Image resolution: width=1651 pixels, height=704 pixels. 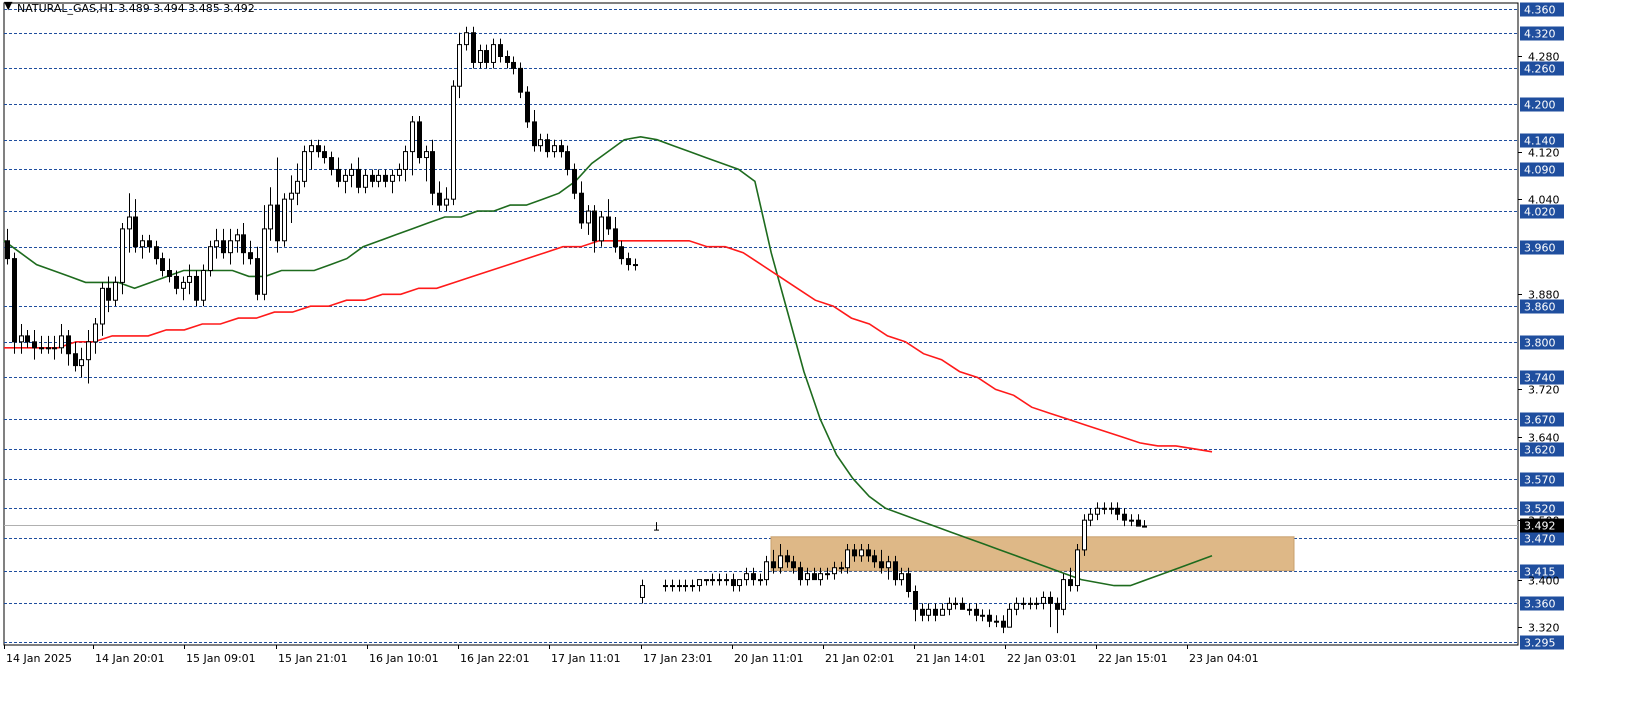 What do you see at coordinates (1540, 539) in the screenshot?
I see `level-tag-label: 3.470` at bounding box center [1540, 539].